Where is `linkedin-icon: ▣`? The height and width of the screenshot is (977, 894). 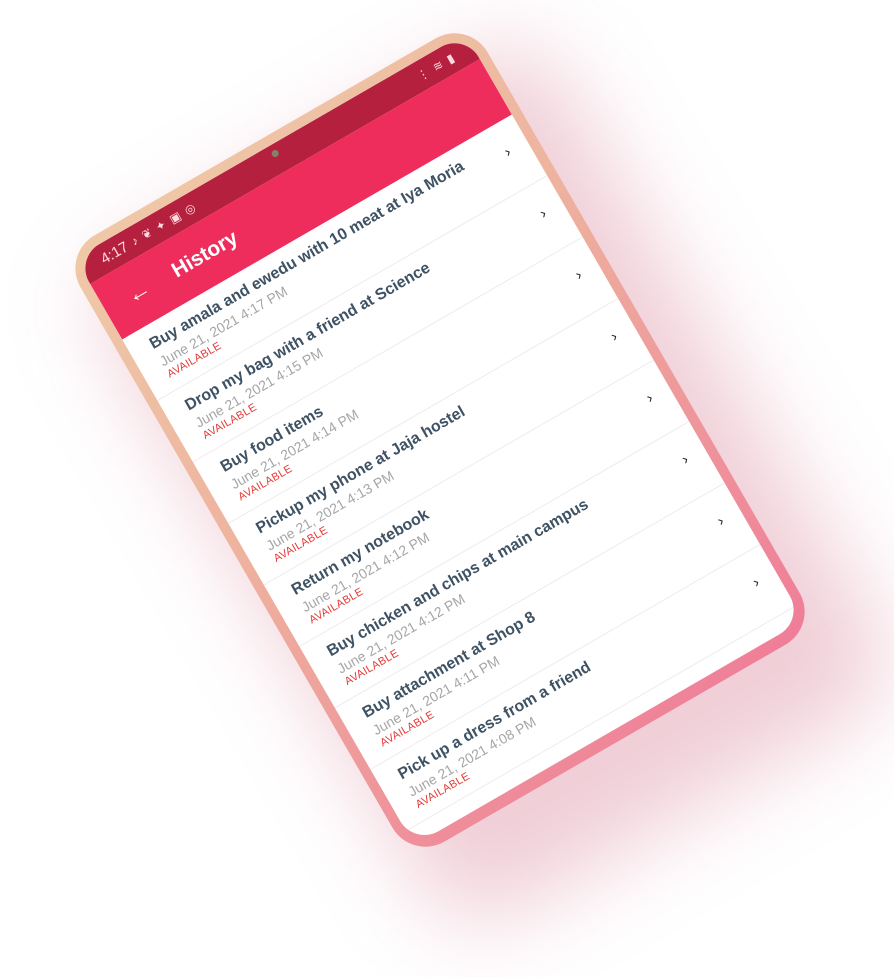
linkedin-icon: ▣ is located at coordinates (175, 217).